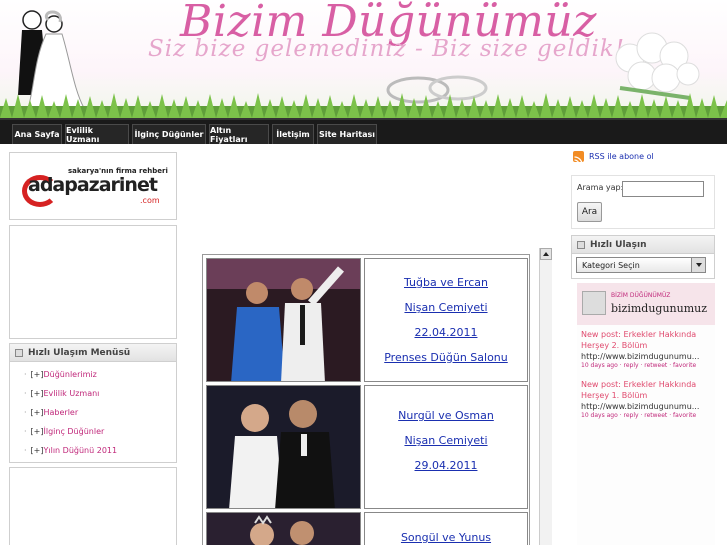 The width and height of the screenshot is (727, 545). I want to click on quick-access-header: Hızlı Ulaşın, so click(643, 245).